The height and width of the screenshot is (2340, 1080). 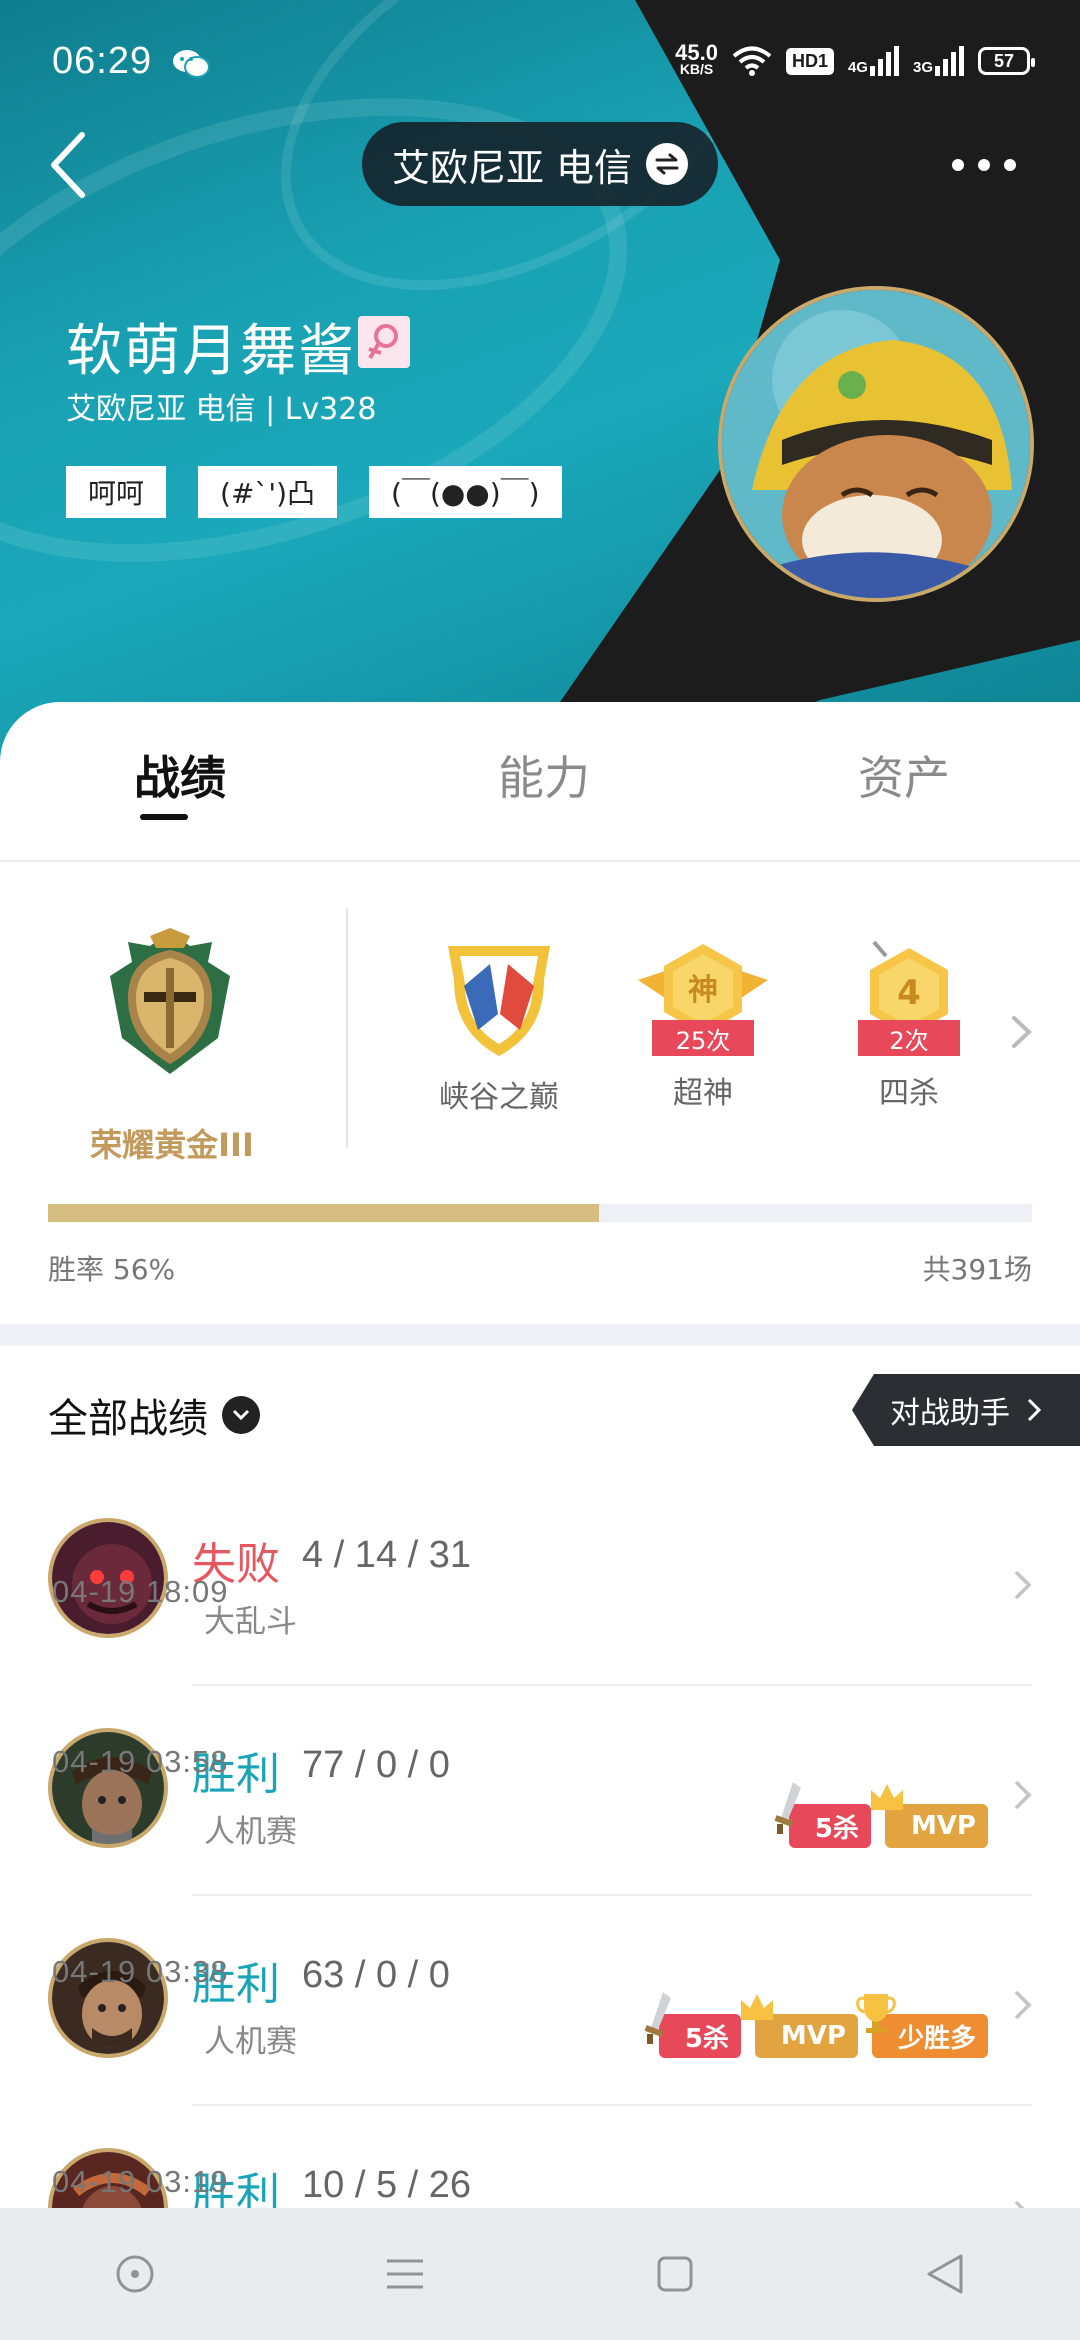 I want to click on honor-emblem-text: 神, so click(x=703, y=990).